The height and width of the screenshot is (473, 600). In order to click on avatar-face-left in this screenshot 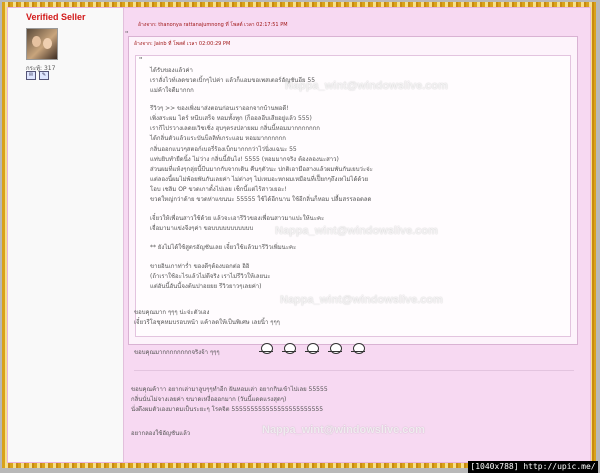, I will do `click(36, 41)`.